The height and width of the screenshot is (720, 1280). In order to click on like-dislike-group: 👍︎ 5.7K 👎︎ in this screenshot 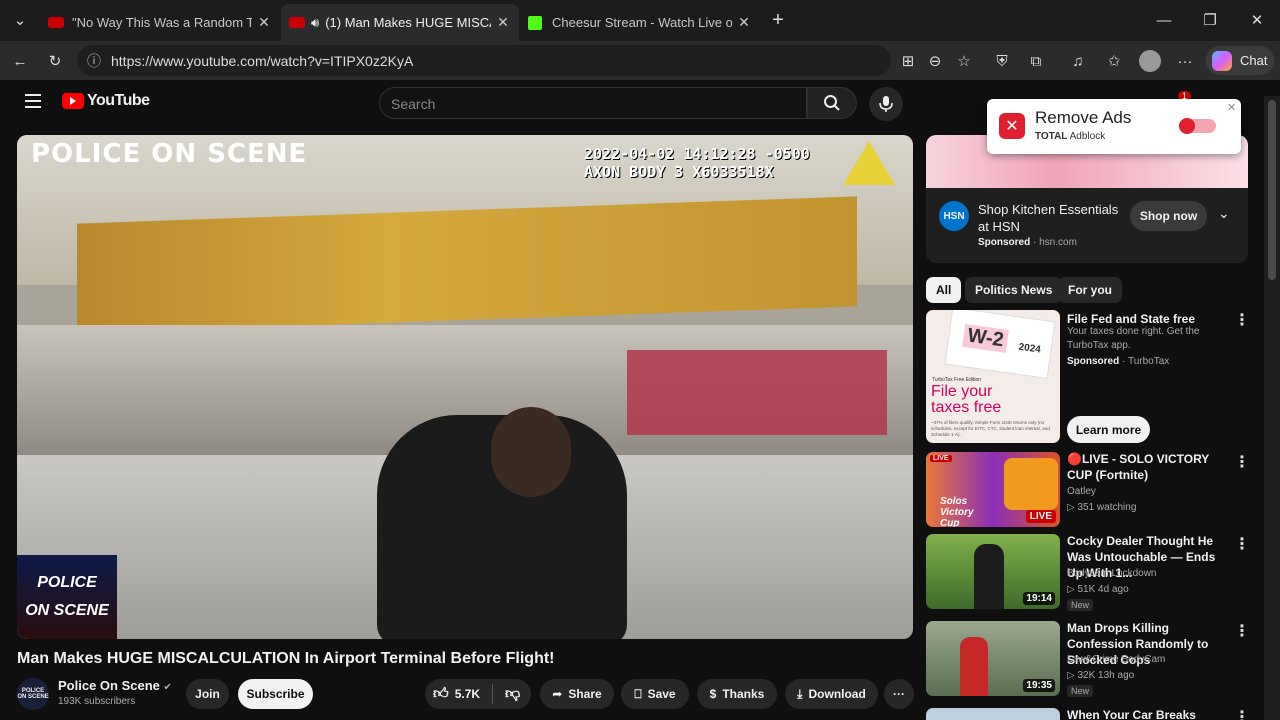, I will do `click(478, 694)`.